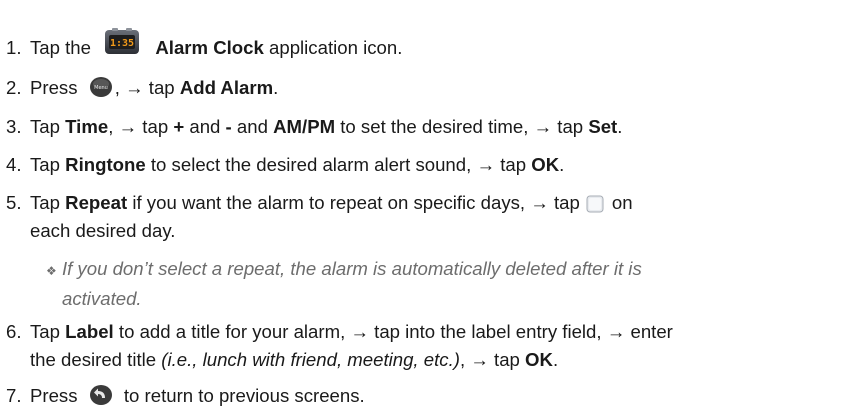  I want to click on step-text: Press to return to previous screens., so click(197, 395).